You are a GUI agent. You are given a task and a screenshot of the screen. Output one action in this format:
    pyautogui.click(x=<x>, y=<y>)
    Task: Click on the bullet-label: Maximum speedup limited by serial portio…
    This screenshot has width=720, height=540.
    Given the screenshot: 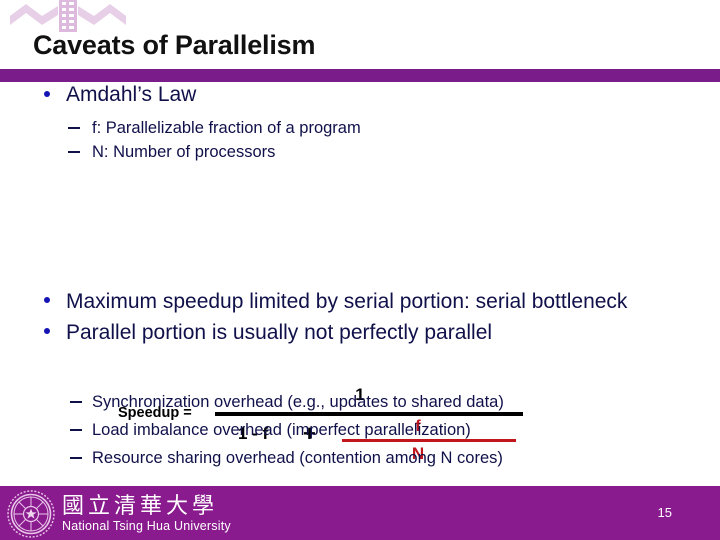 What is the action you would take?
    pyautogui.click(x=347, y=301)
    